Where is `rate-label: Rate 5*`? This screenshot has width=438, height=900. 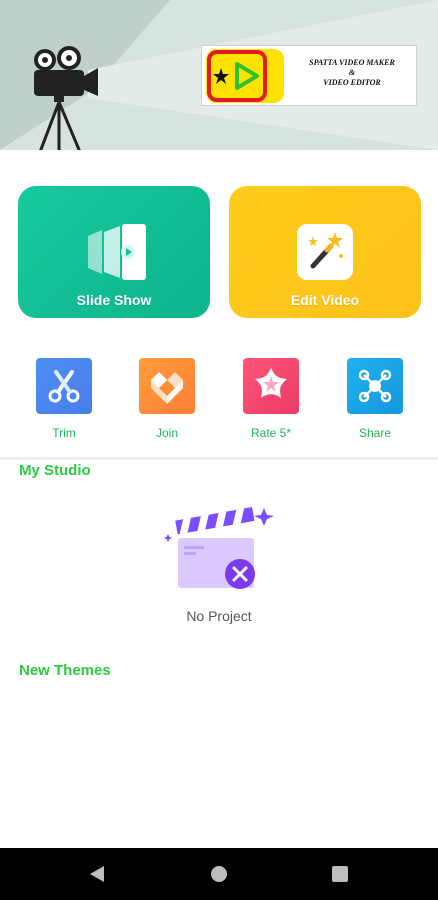
rate-label: Rate 5* is located at coordinates (271, 433).